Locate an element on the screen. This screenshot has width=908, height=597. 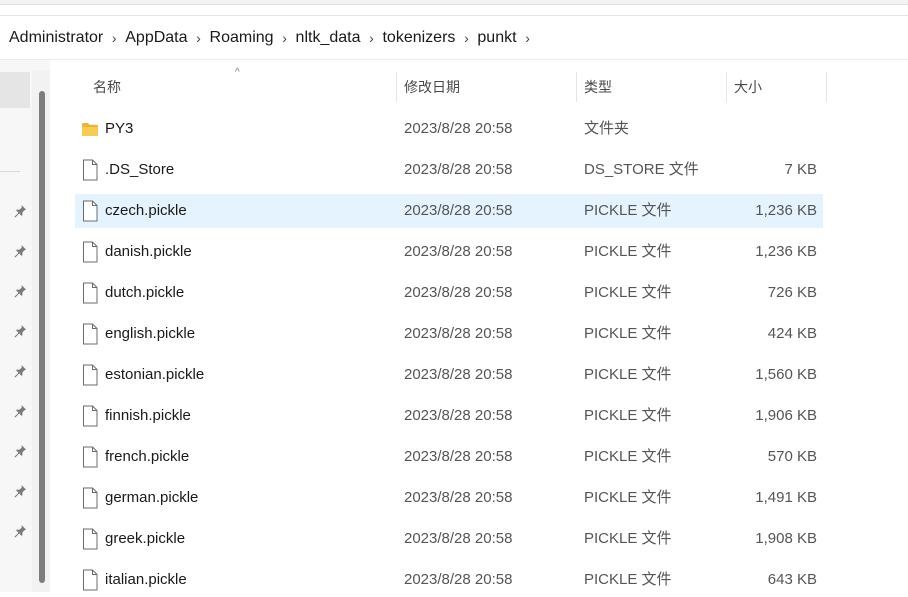
file-name: dutch.pickle is located at coordinates (145, 292).